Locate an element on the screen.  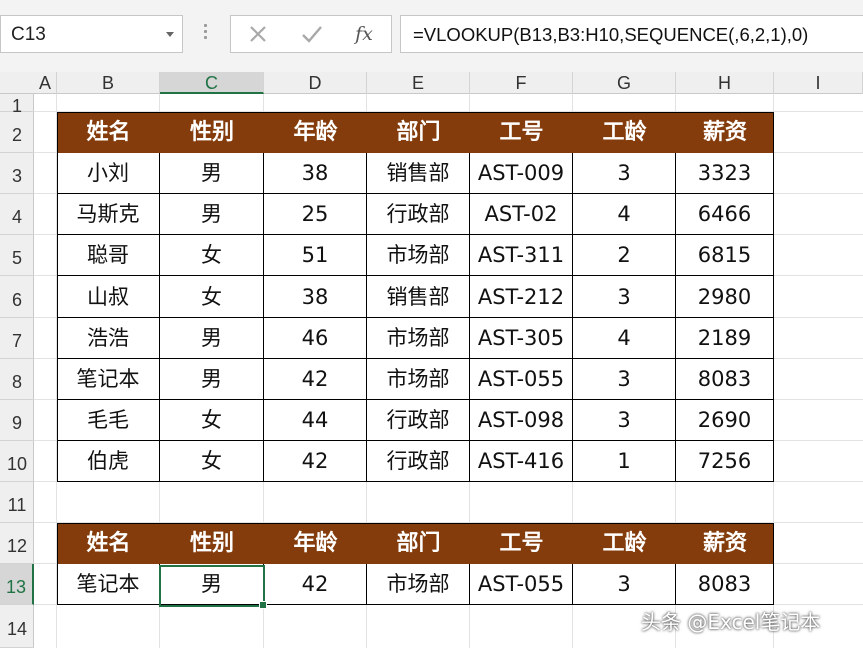
insert-function-button: fx is located at coordinates (364, 34).